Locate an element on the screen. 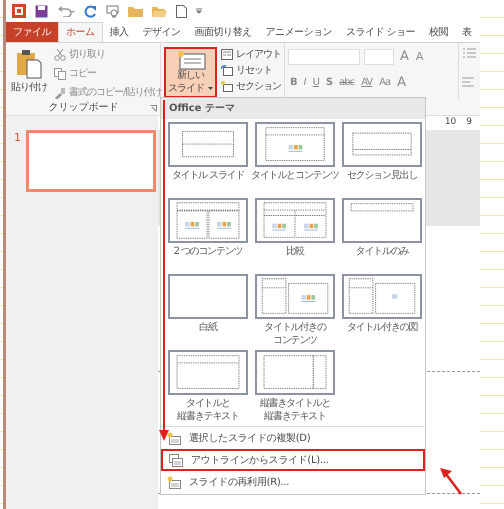  save-icon is located at coordinates (41, 11).